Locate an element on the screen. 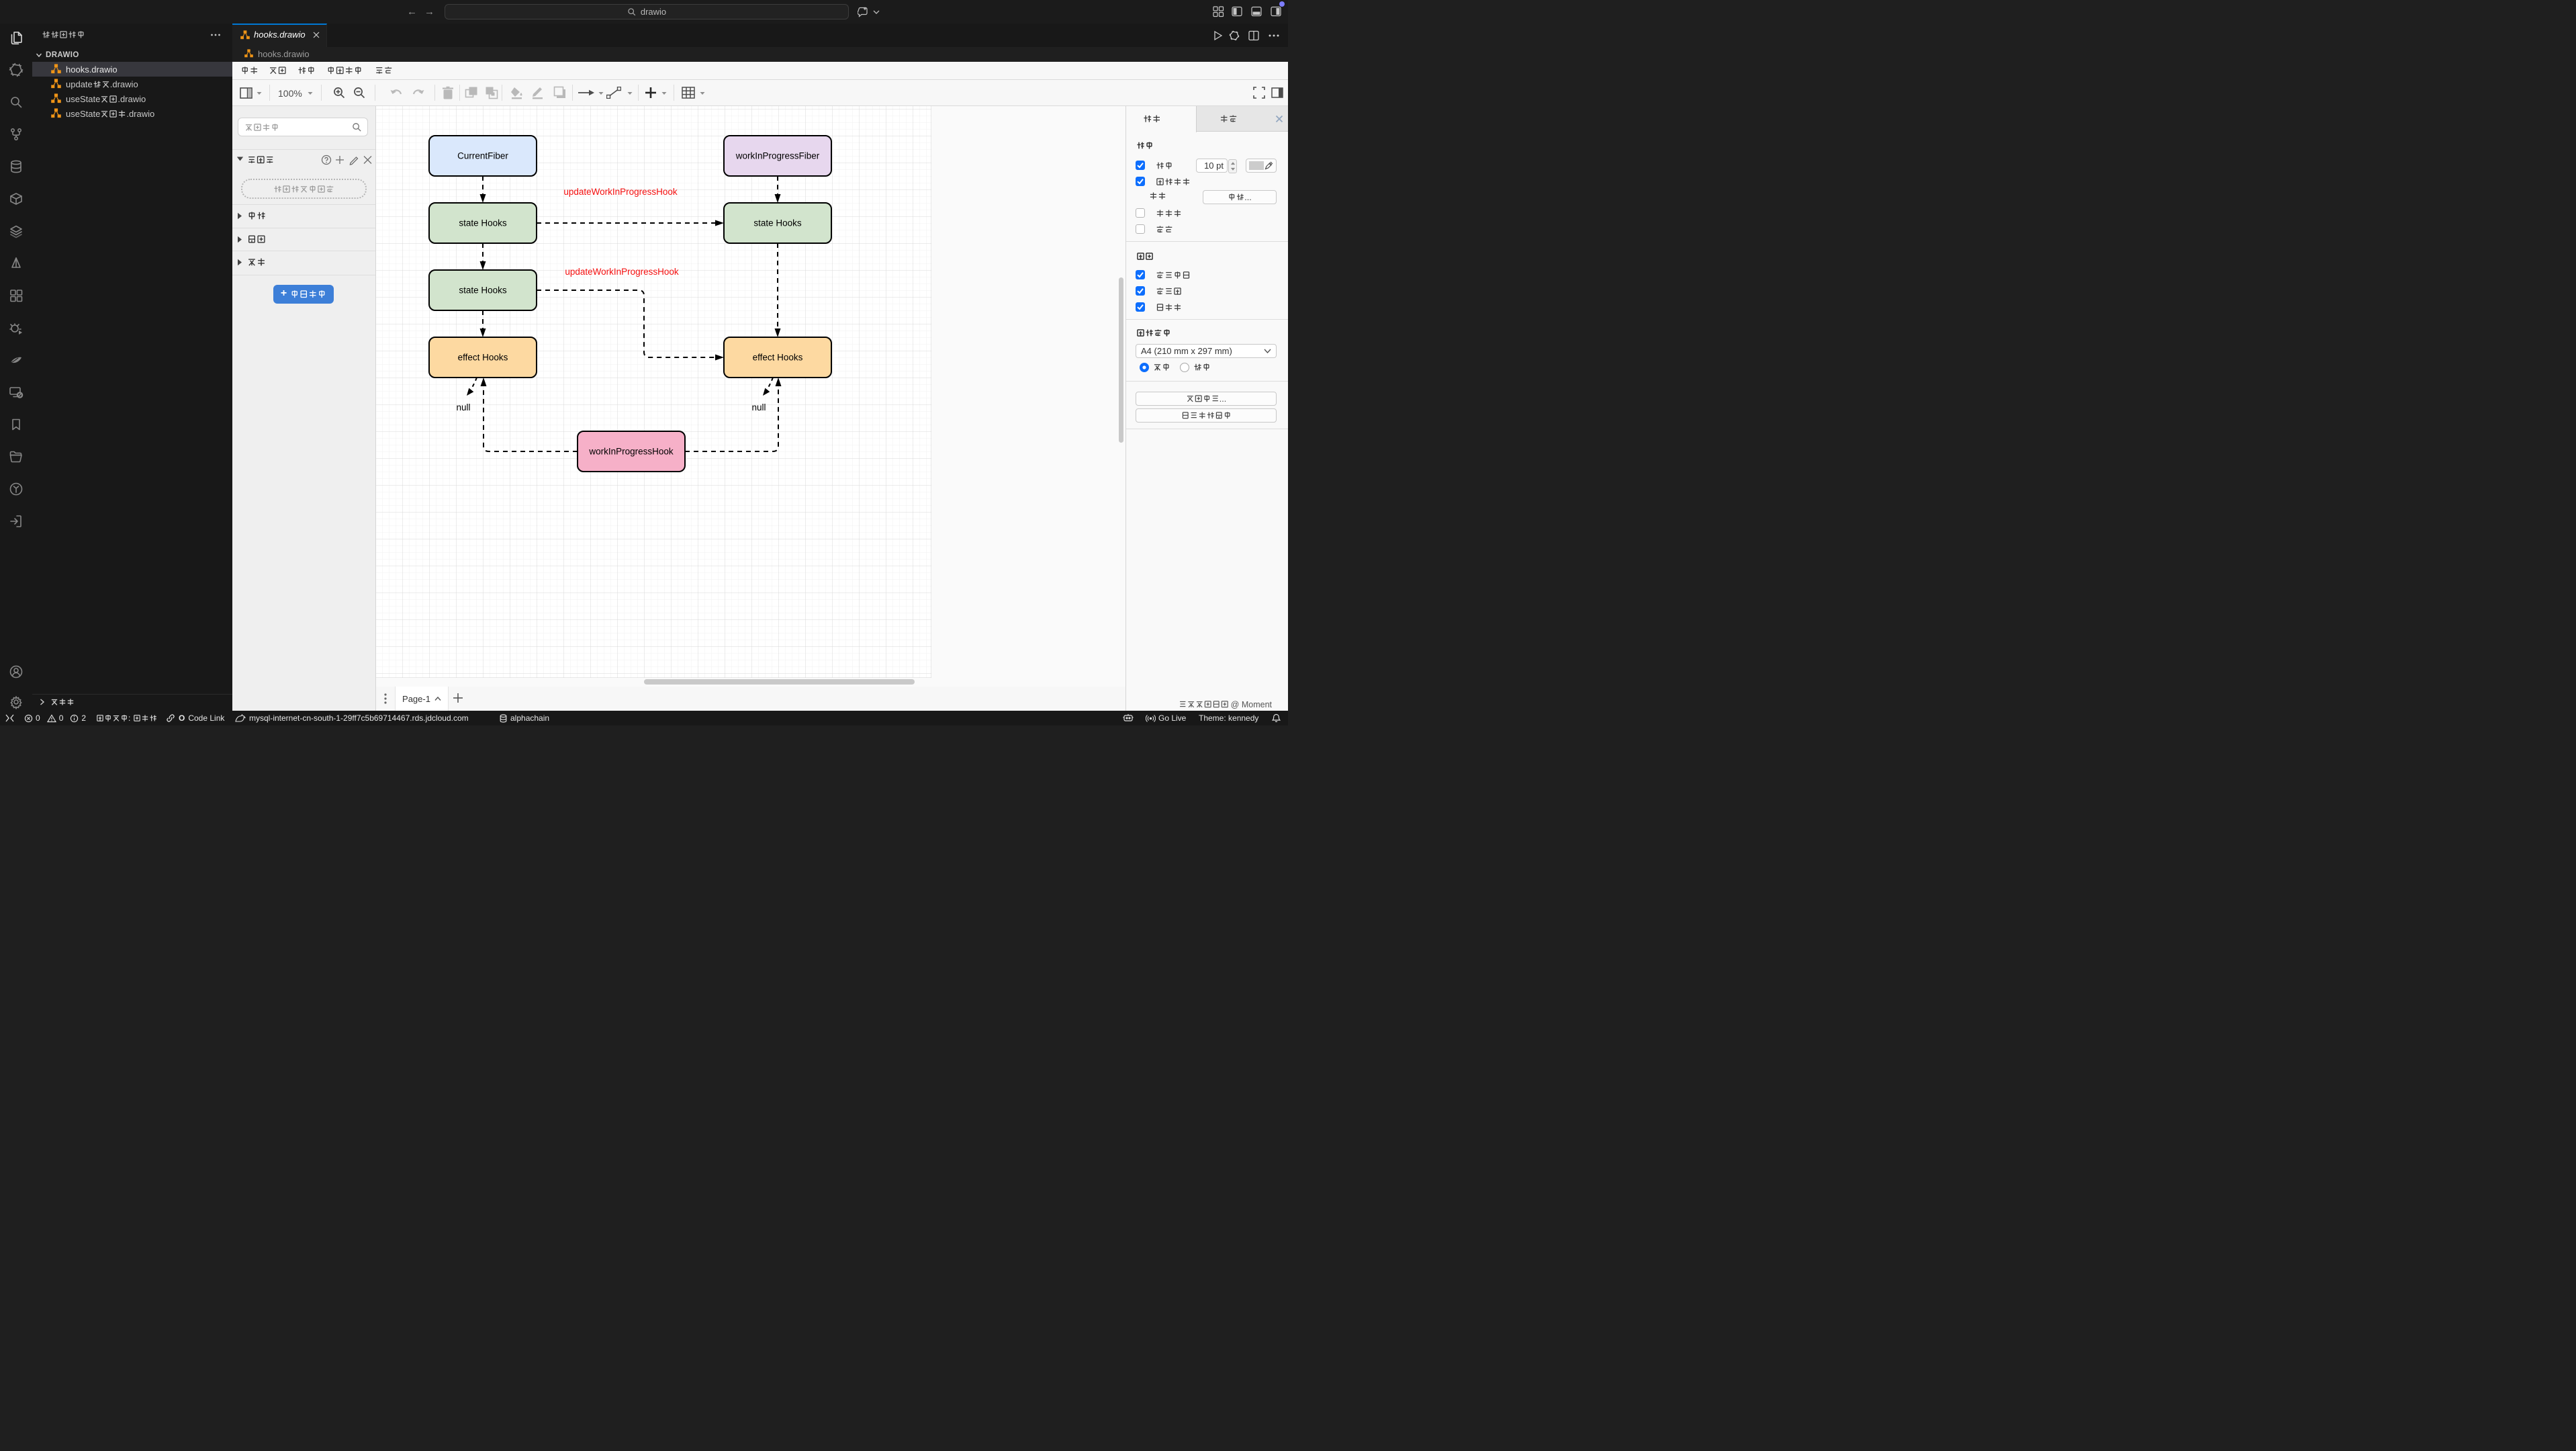 The width and height of the screenshot is (2576, 1451). svg-text: CurrentFiber is located at coordinates (482, 156).